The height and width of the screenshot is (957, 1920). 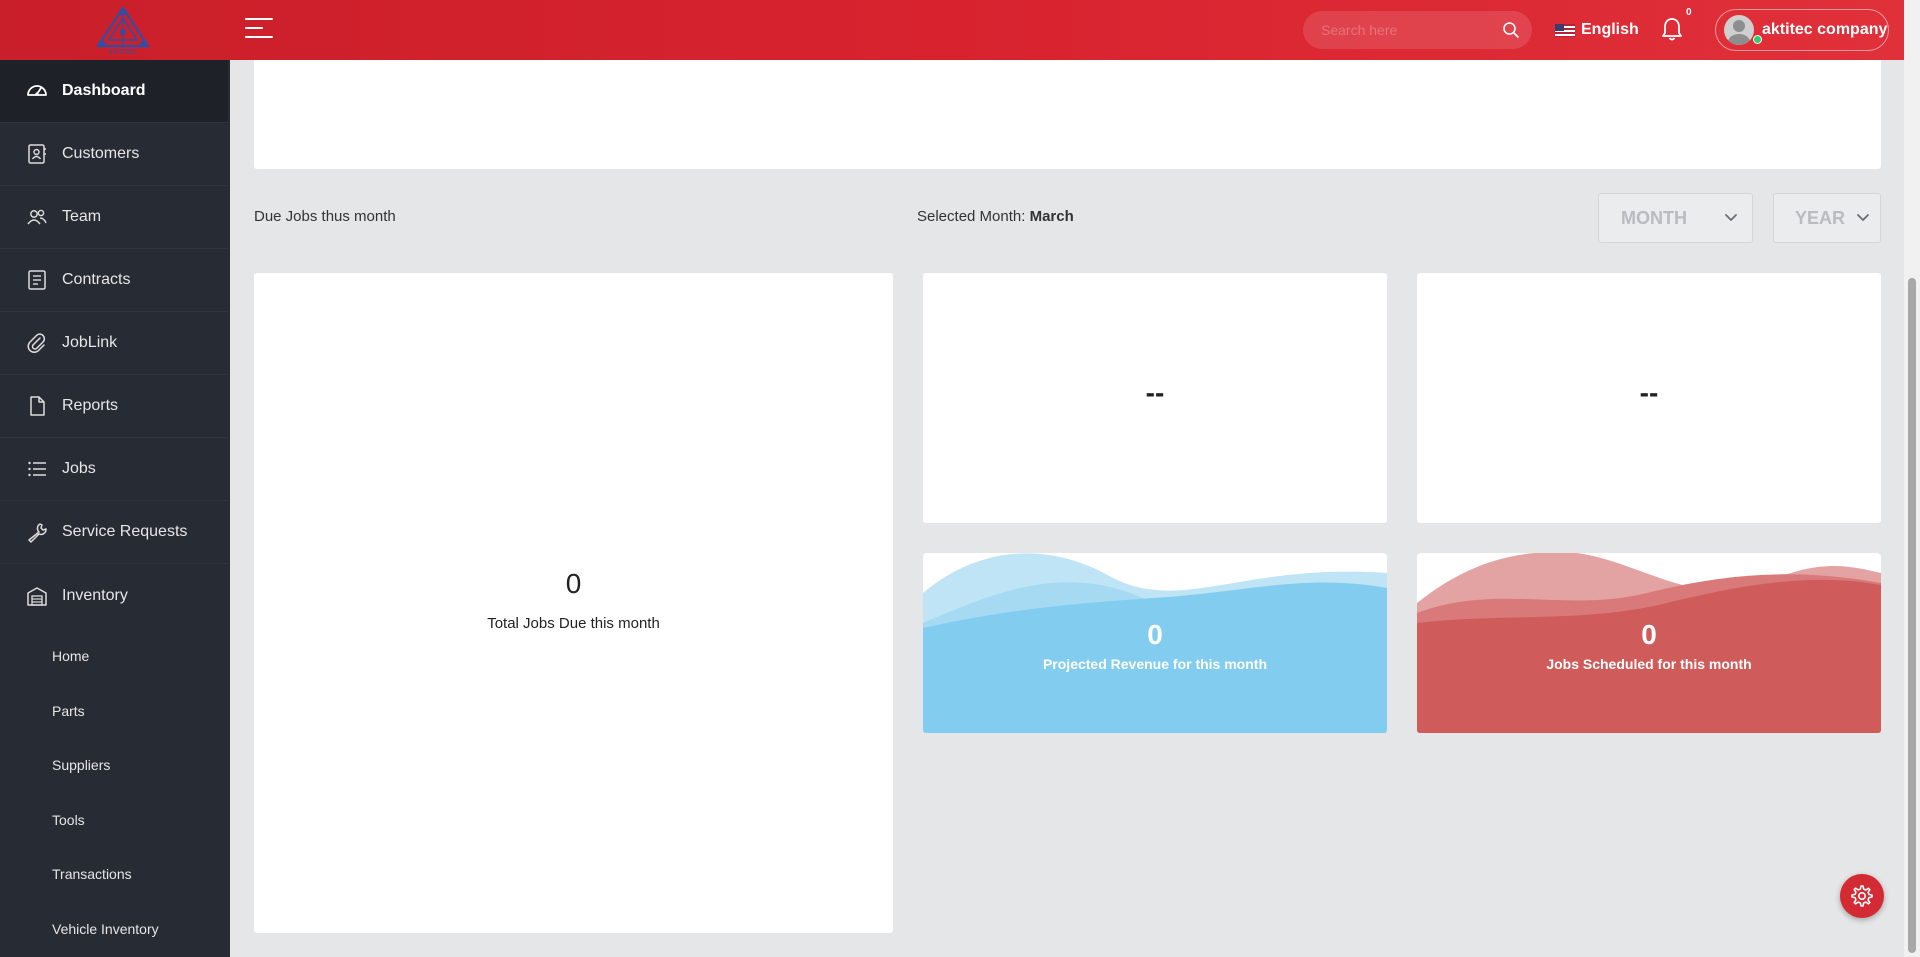 What do you see at coordinates (1757, 39) in the screenshot?
I see `online-status-dot` at bounding box center [1757, 39].